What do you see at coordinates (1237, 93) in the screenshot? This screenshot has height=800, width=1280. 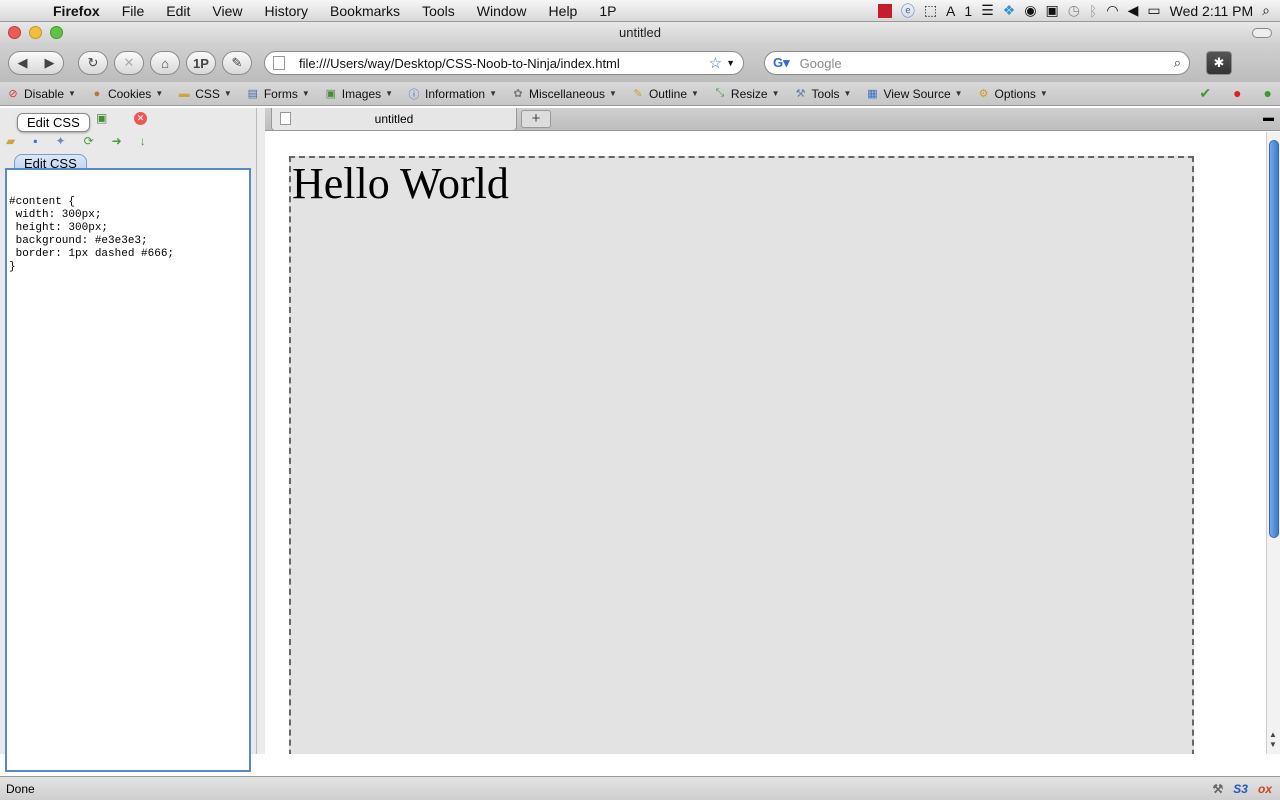 I see `error-icon: ●` at bounding box center [1237, 93].